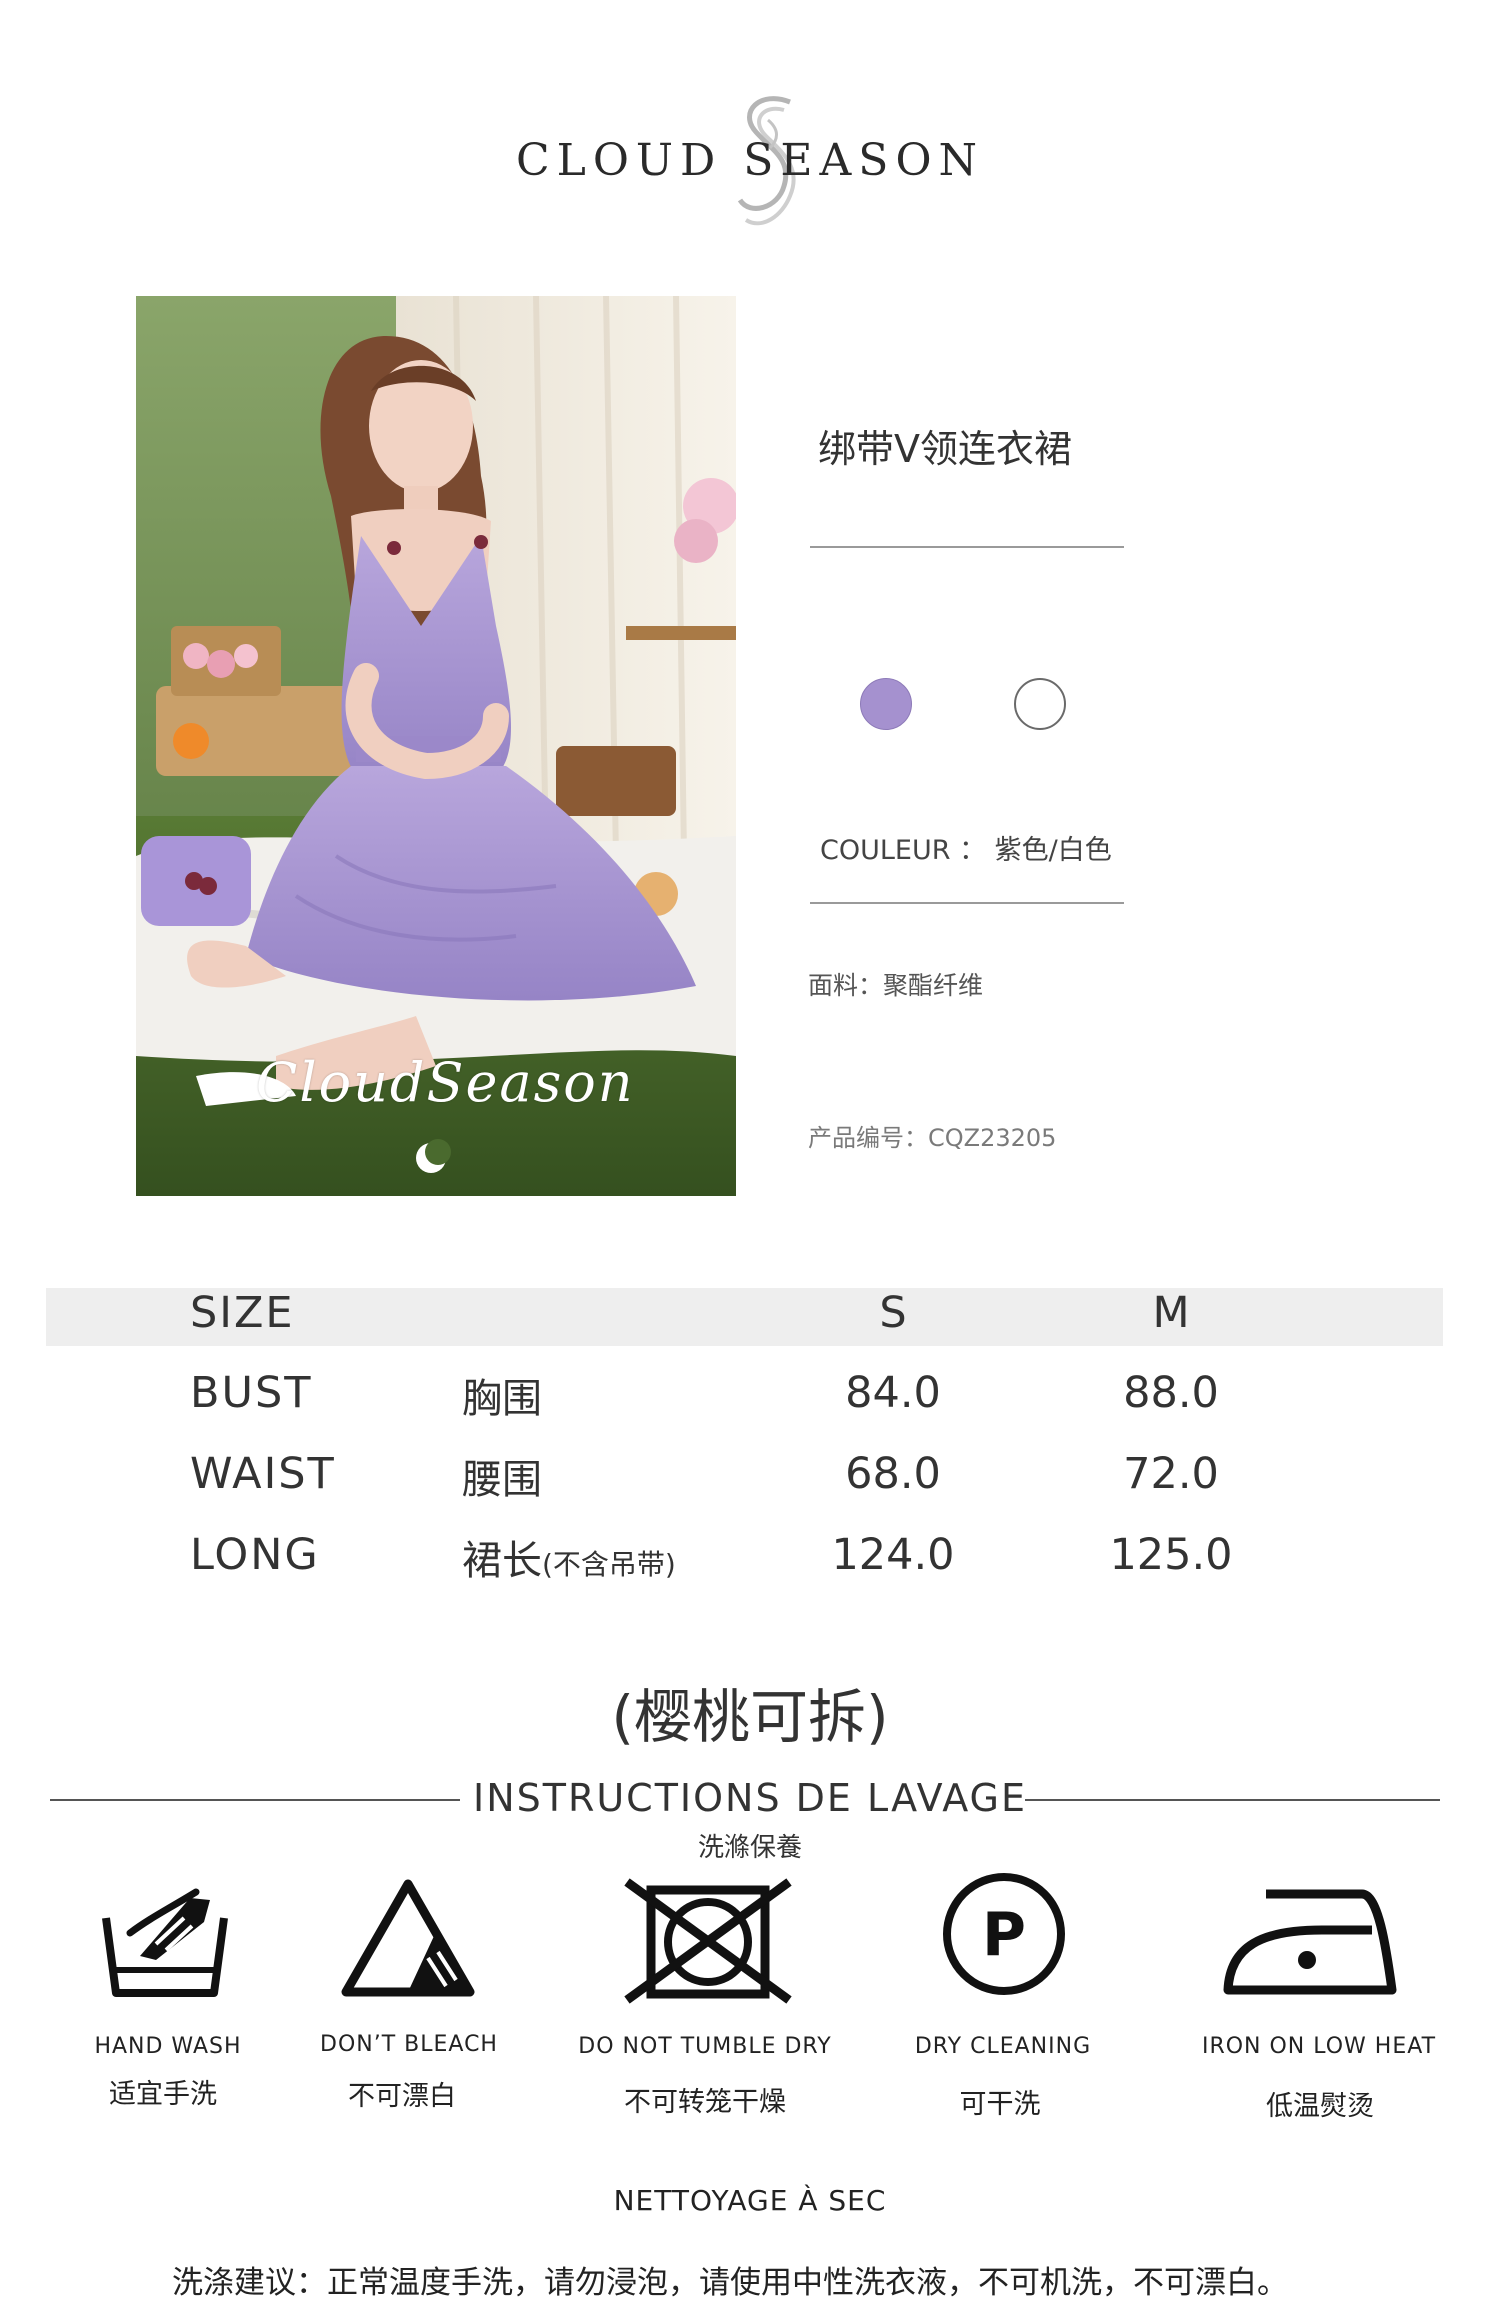  What do you see at coordinates (1319, 2046) in the screenshot?
I see `label-iron-low-en: IRON ON LOW HEAT` at bounding box center [1319, 2046].